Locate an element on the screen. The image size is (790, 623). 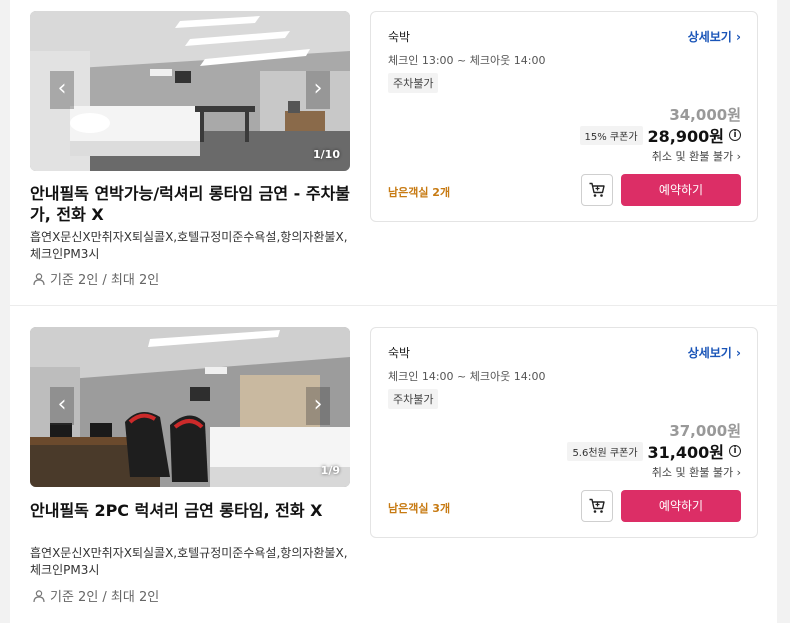
checkin-times: 체크인 14:00 ~ 체크아웃 14:00 is located at coordinates (467, 376).